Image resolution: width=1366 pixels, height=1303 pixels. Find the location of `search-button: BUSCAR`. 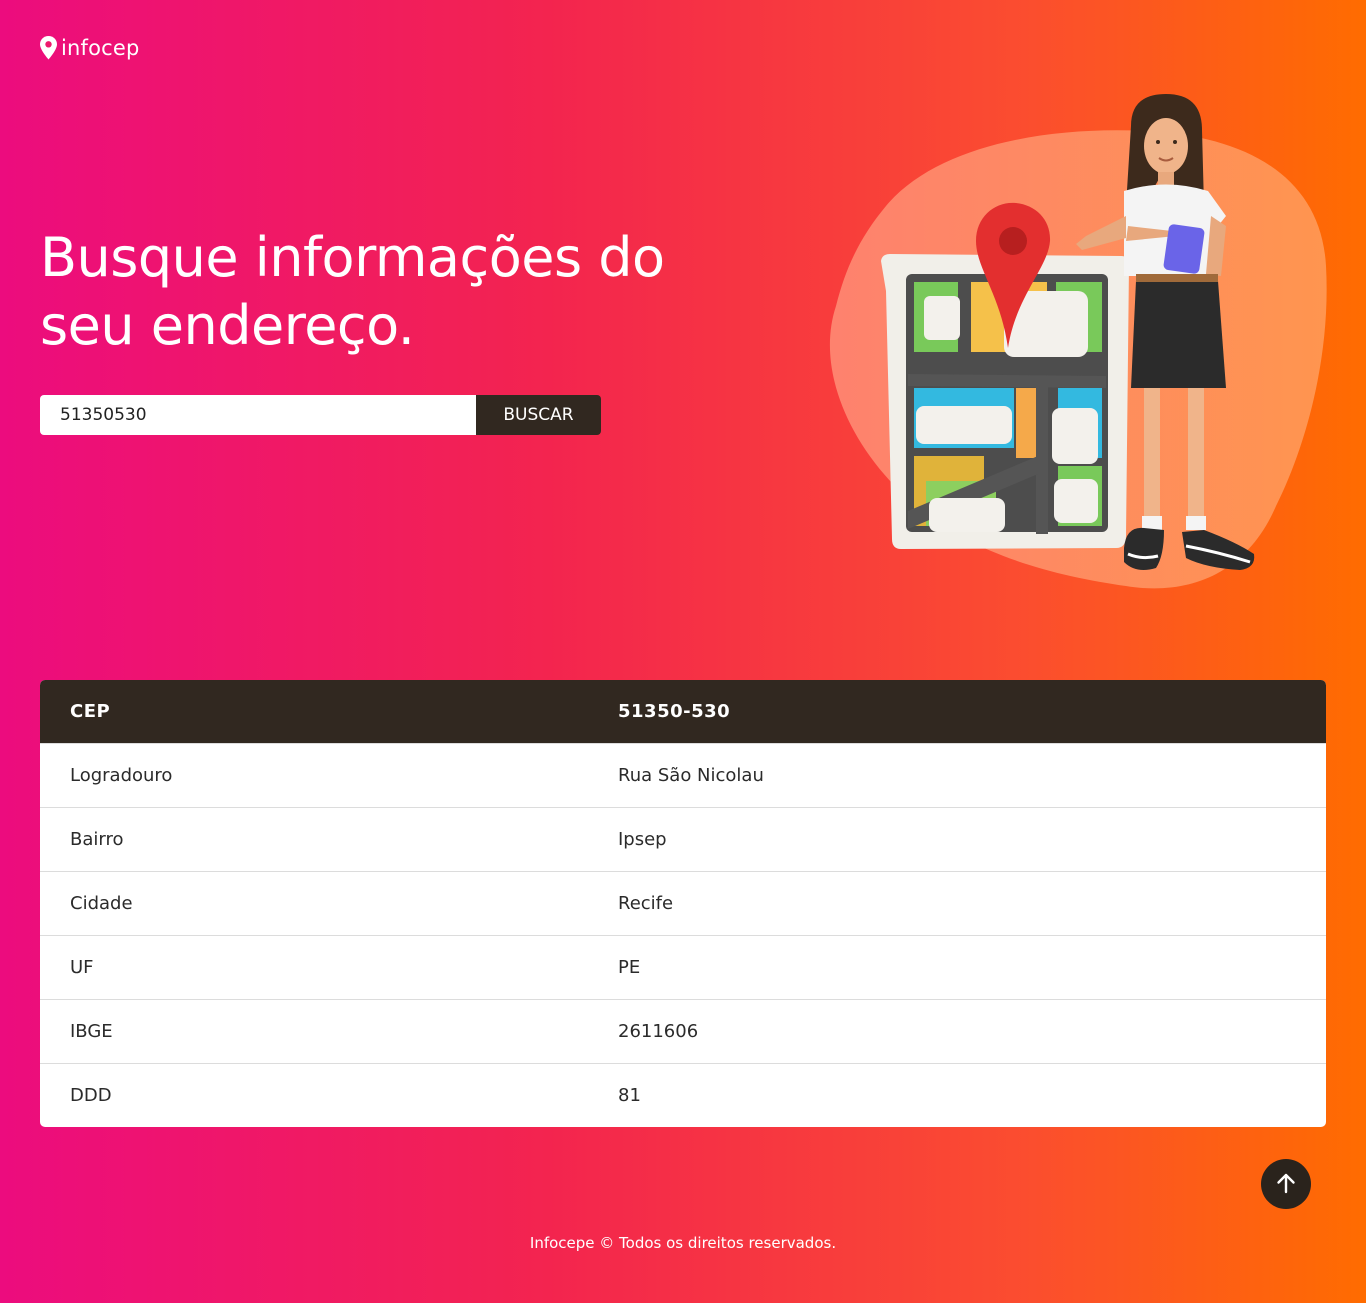

search-button: BUSCAR is located at coordinates (538, 415).